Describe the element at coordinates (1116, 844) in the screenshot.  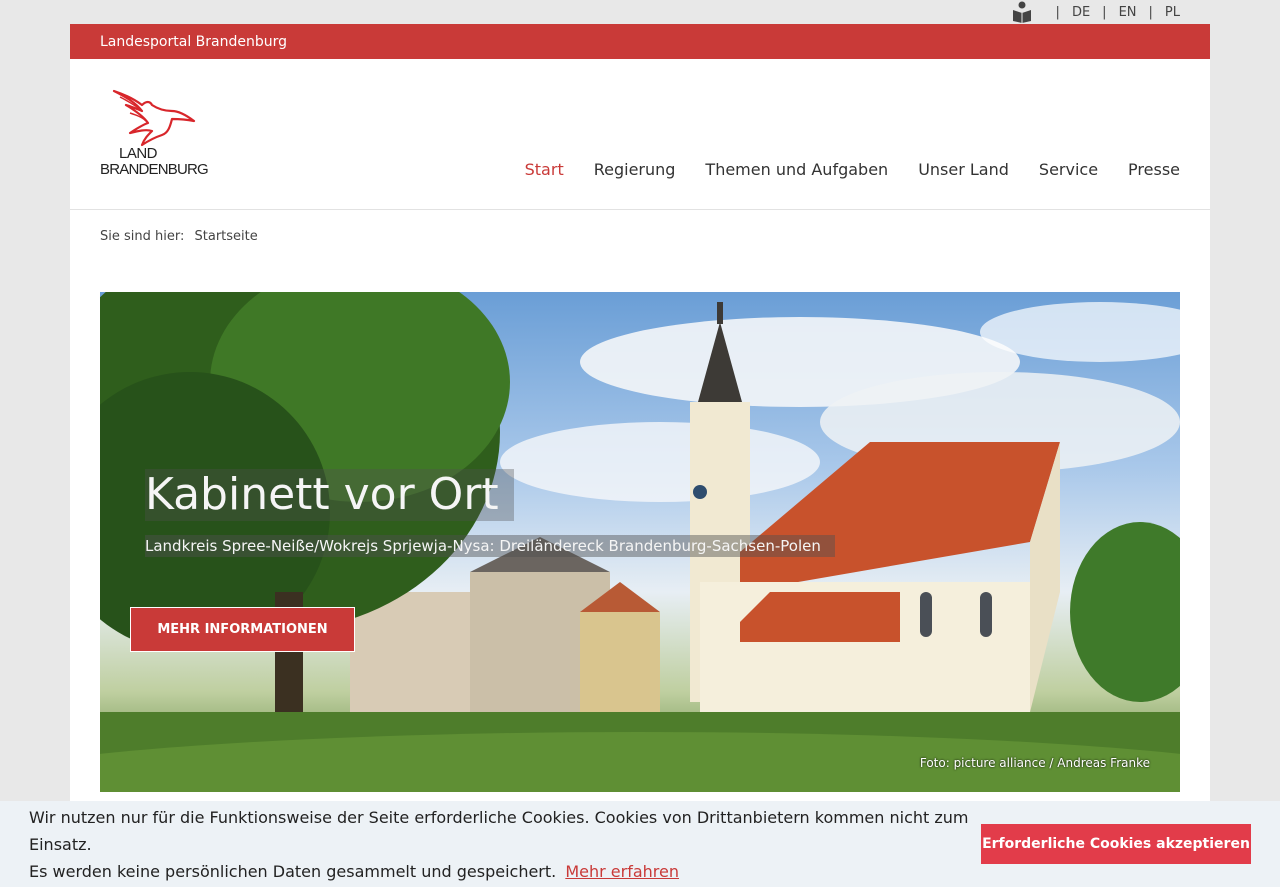
I see `accept-cookies-button: Erforderliche Cookies akzeptieren` at that location.